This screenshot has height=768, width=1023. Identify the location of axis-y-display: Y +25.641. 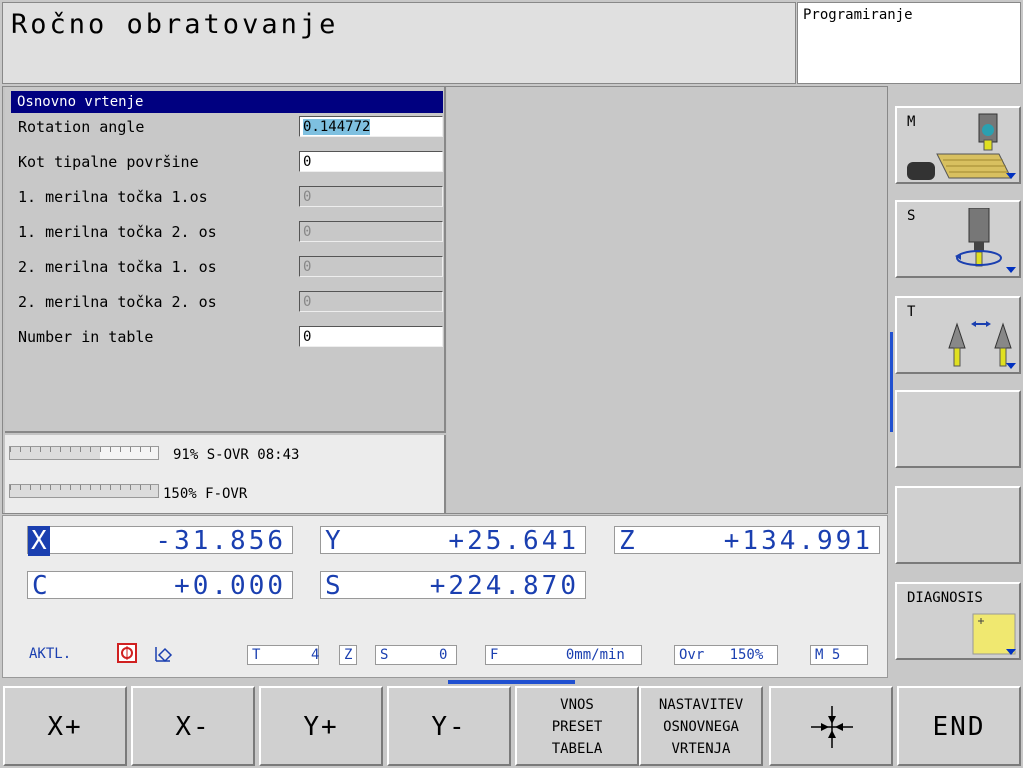
(453, 541).